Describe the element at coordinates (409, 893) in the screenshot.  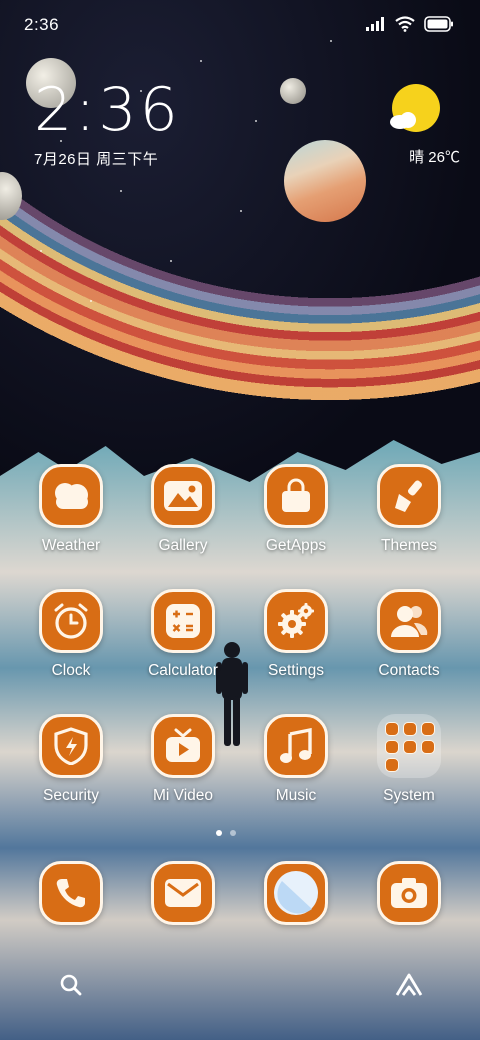
I see `camera-icon` at that location.